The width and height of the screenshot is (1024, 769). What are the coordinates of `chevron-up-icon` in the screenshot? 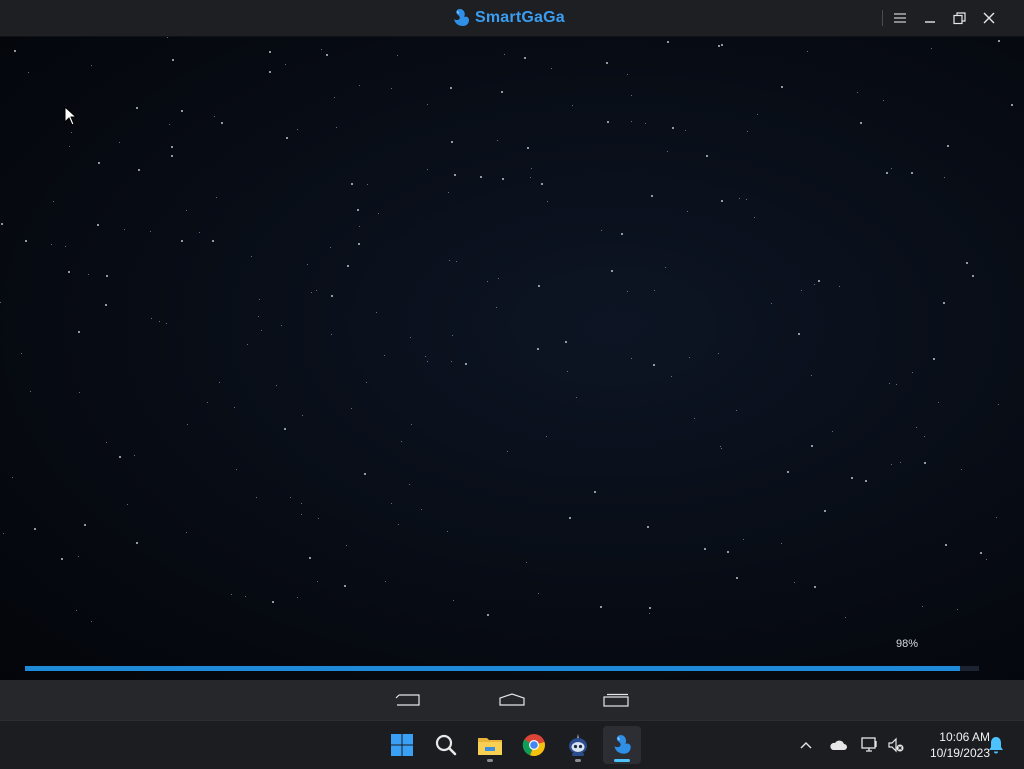 It's located at (806, 745).